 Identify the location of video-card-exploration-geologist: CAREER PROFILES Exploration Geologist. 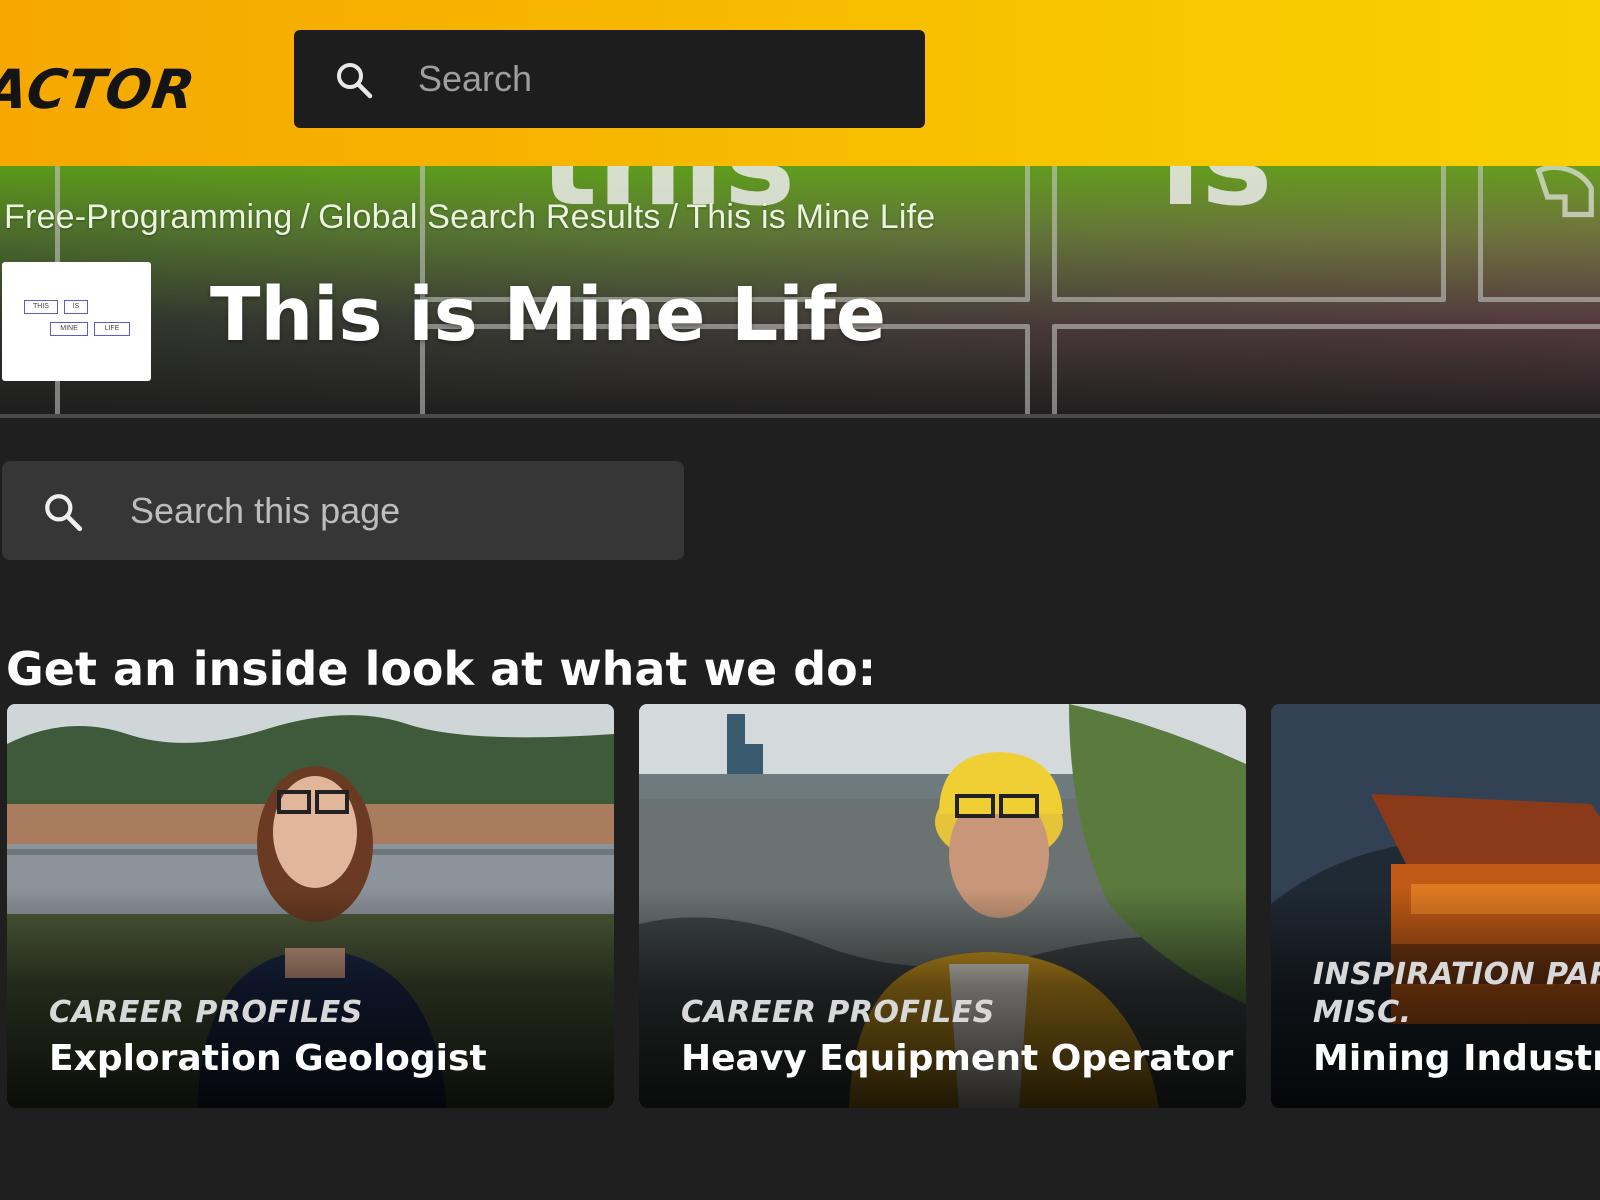
(310, 906).